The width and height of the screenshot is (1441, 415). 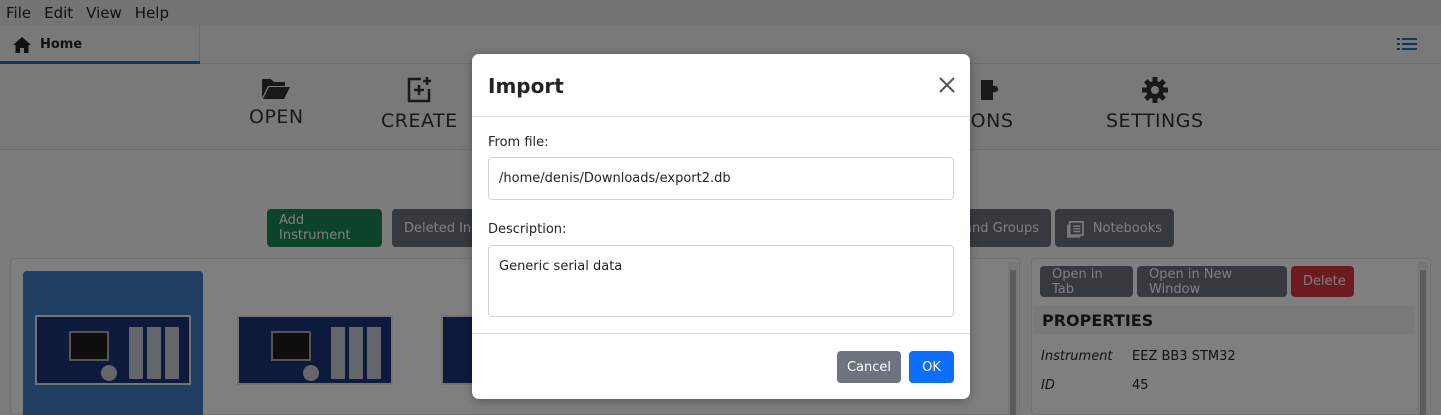 I want to click on ok-button: OK, so click(x=931, y=367).